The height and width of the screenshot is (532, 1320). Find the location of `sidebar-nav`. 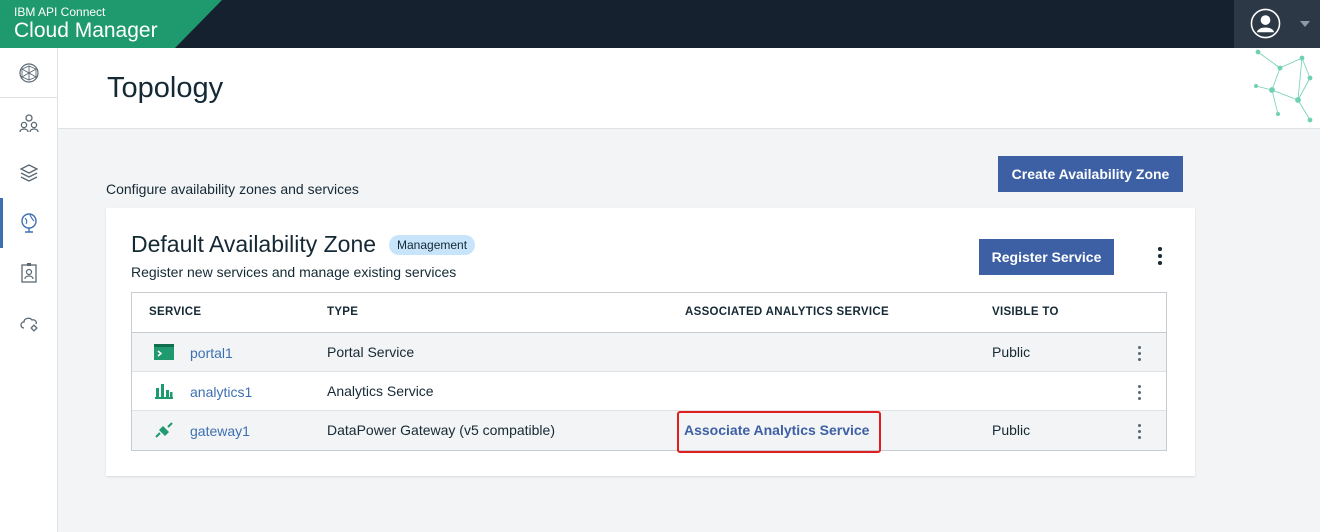

sidebar-nav is located at coordinates (29, 290).